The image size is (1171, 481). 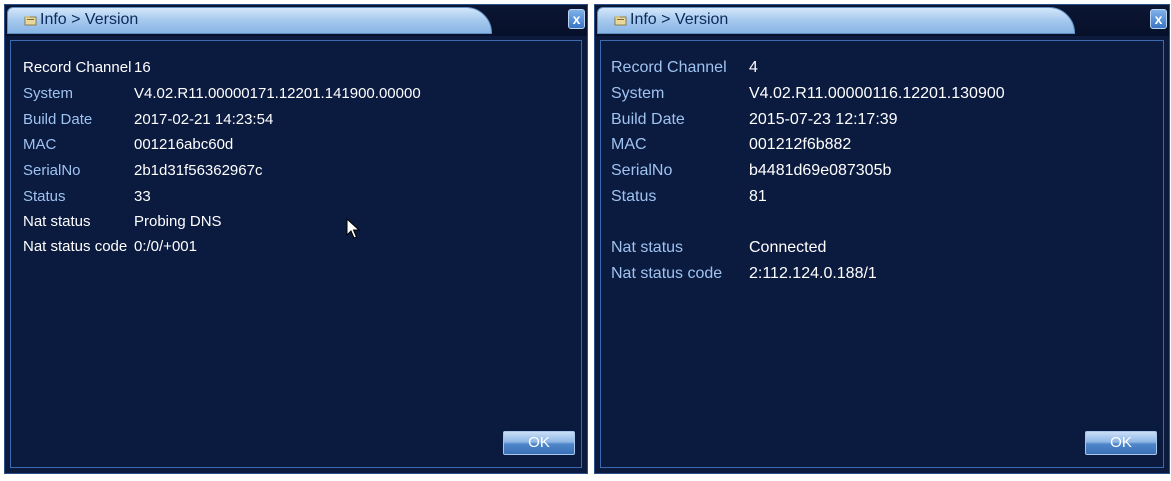 What do you see at coordinates (204, 119) in the screenshot?
I see `info-value: 2017-02-21 14:23:54` at bounding box center [204, 119].